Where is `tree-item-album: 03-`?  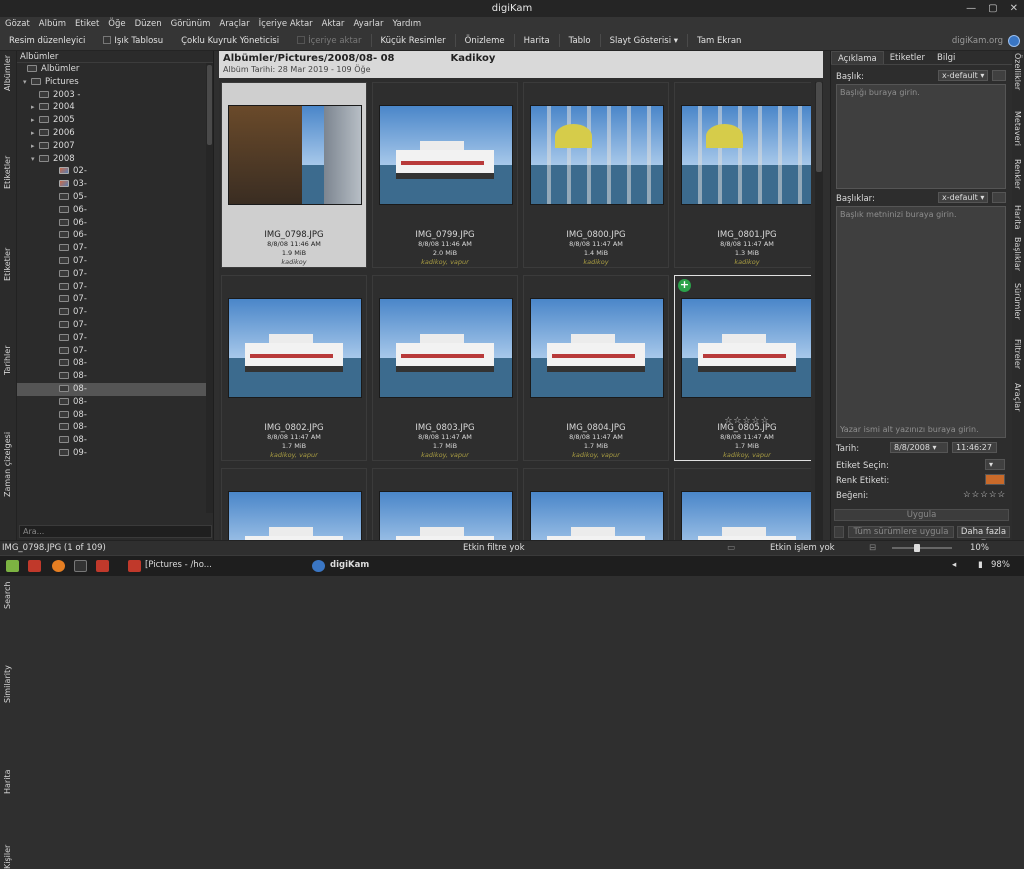 tree-item-album: 03- is located at coordinates (115, 184).